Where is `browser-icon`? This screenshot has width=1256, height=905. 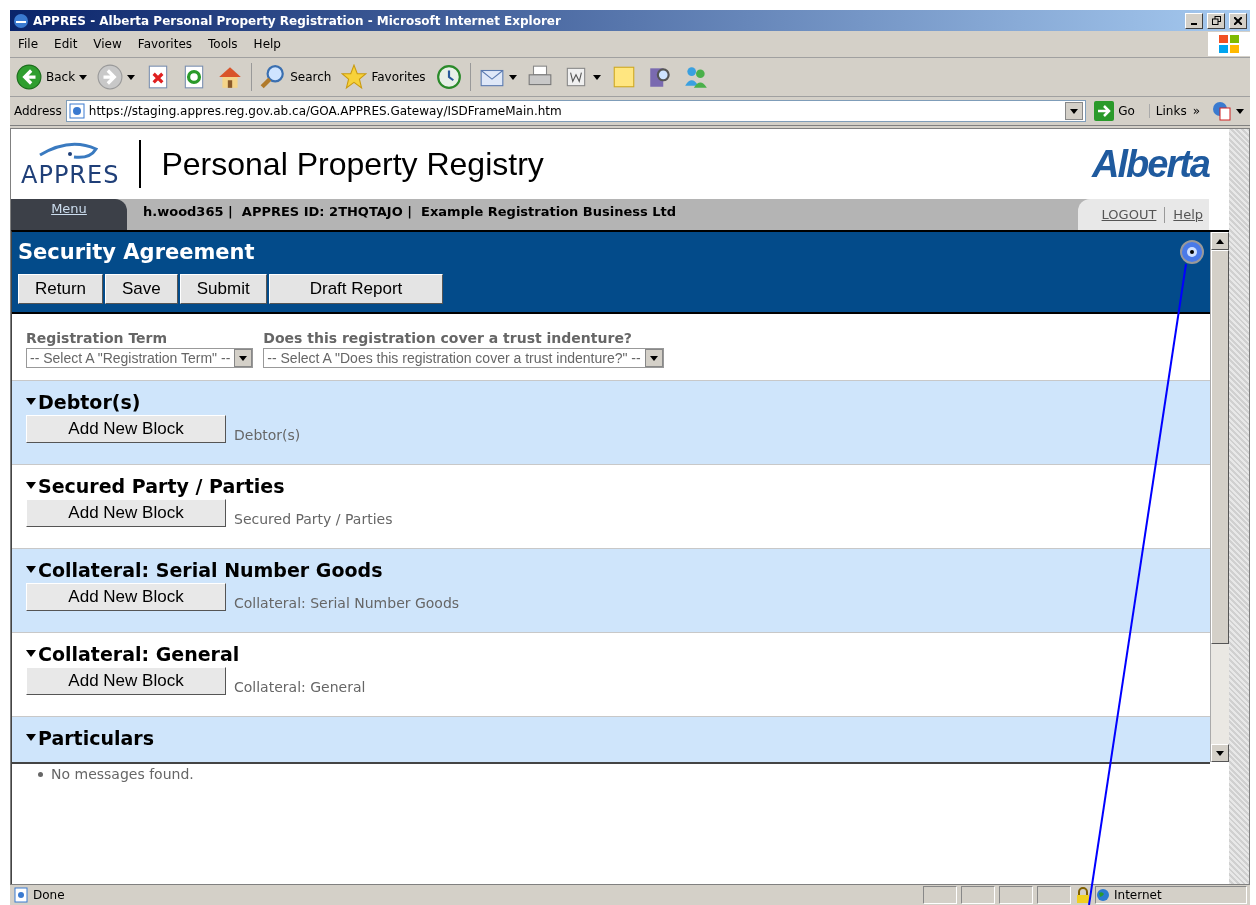 browser-icon is located at coordinates (21, 20).